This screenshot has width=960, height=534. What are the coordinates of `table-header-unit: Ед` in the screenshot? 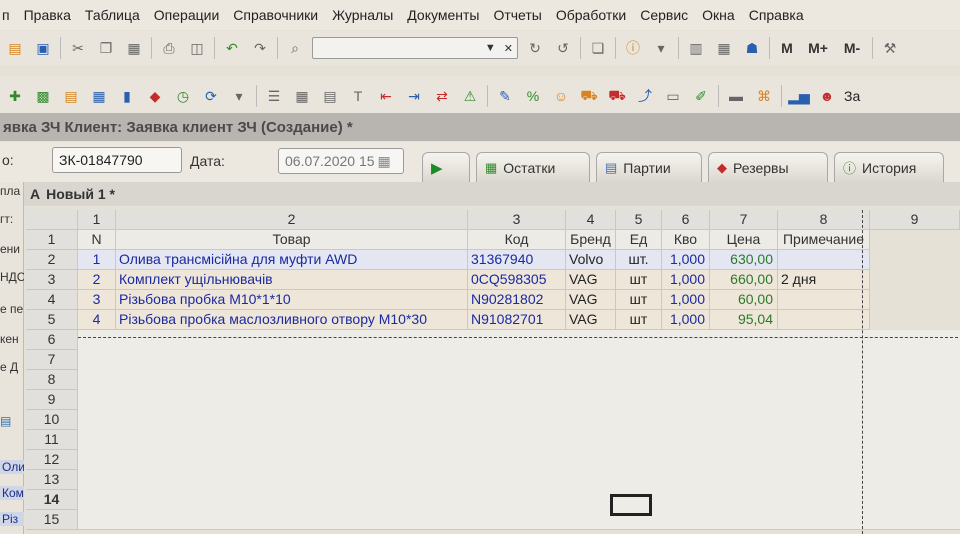 It's located at (639, 240).